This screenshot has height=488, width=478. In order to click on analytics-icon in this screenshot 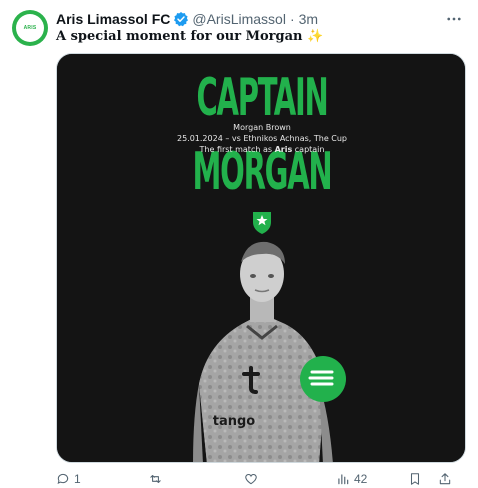, I will do `click(343, 479)`.